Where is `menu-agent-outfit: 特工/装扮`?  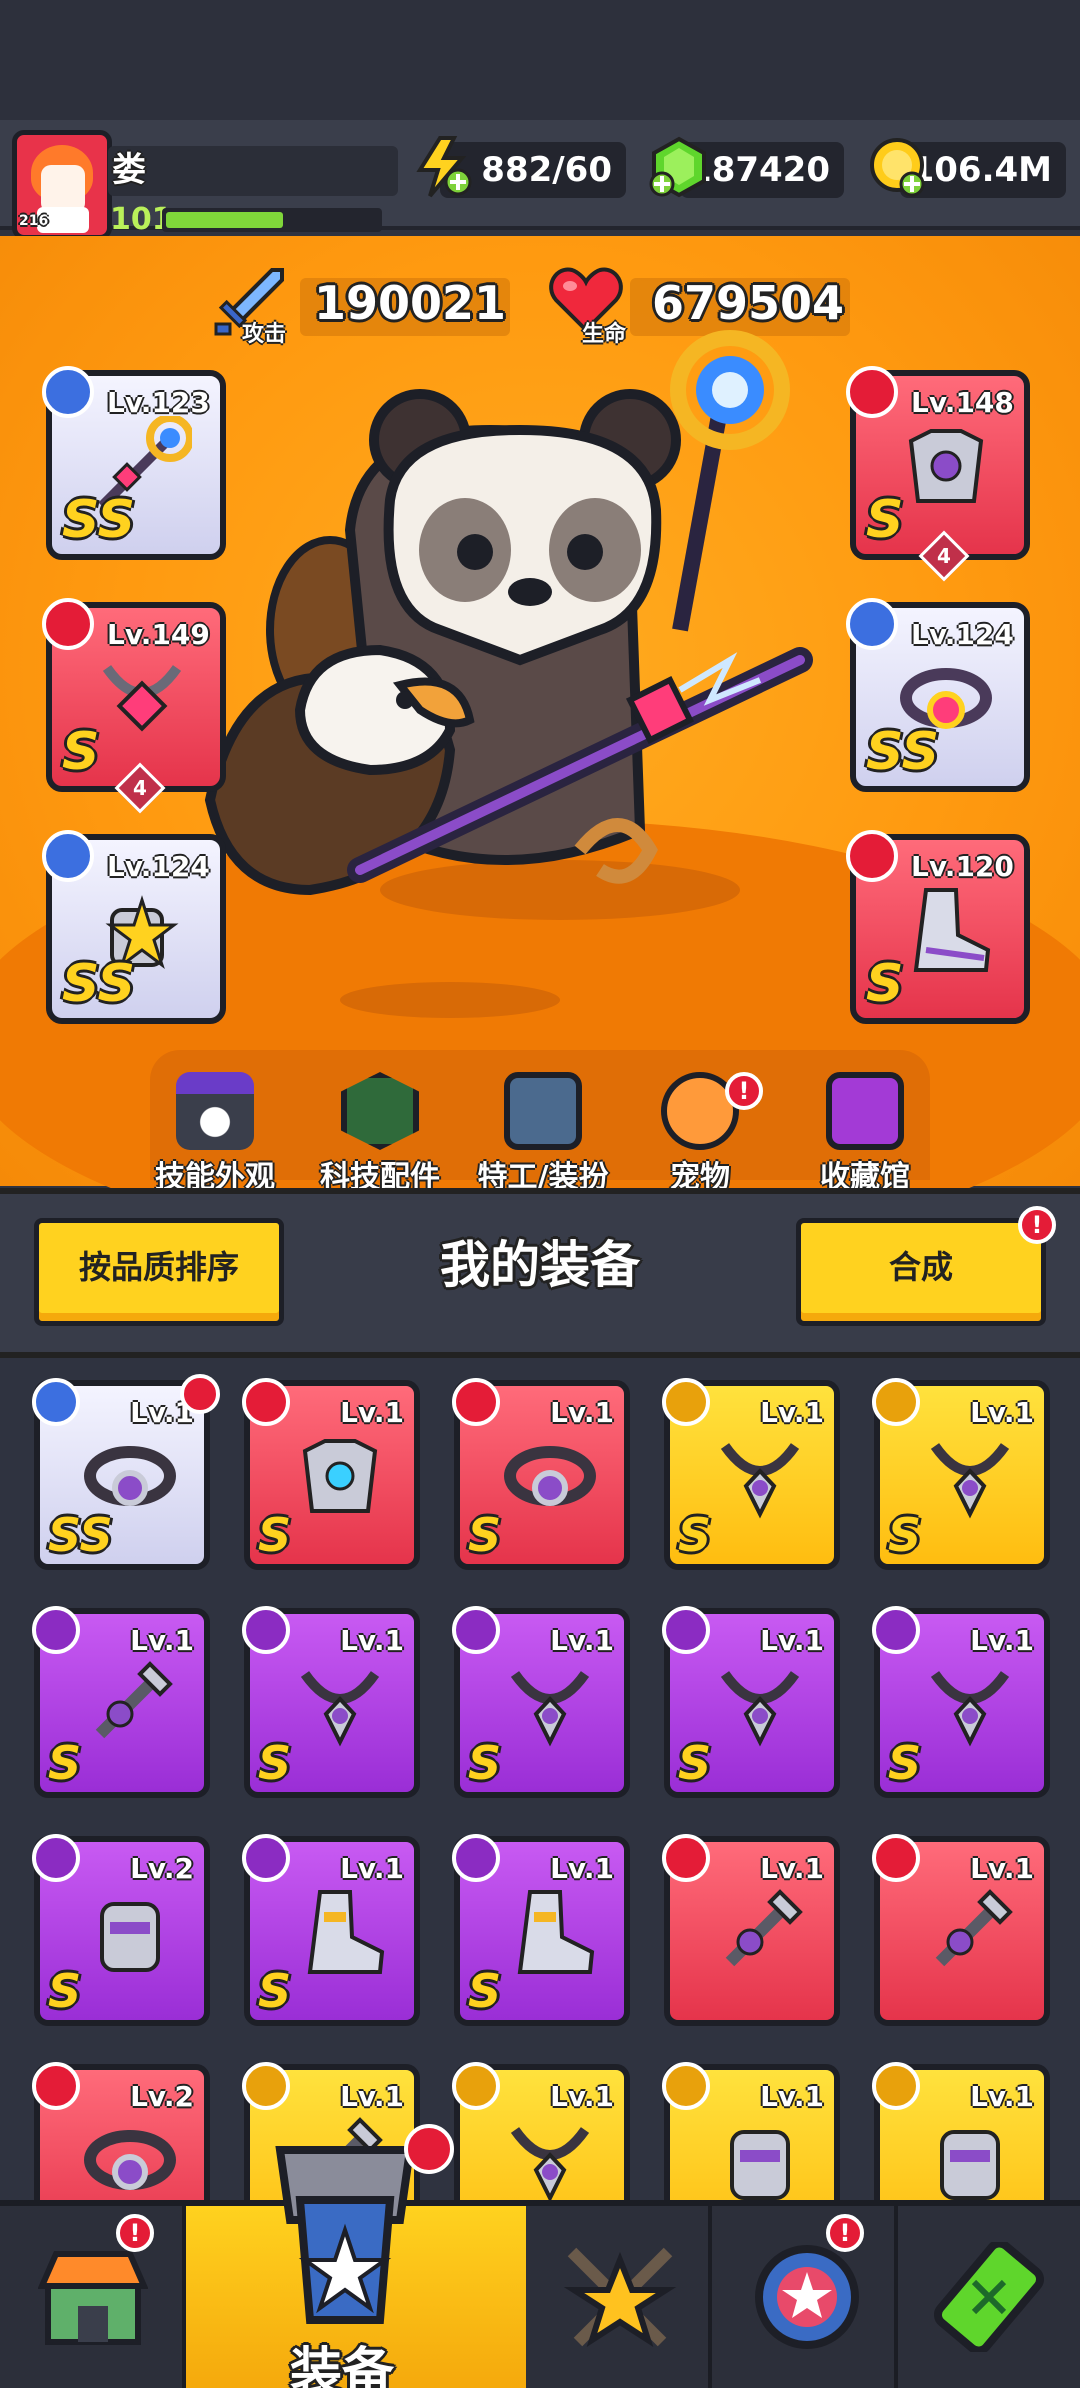 menu-agent-outfit: 特工/装扮 is located at coordinates (543, 1134).